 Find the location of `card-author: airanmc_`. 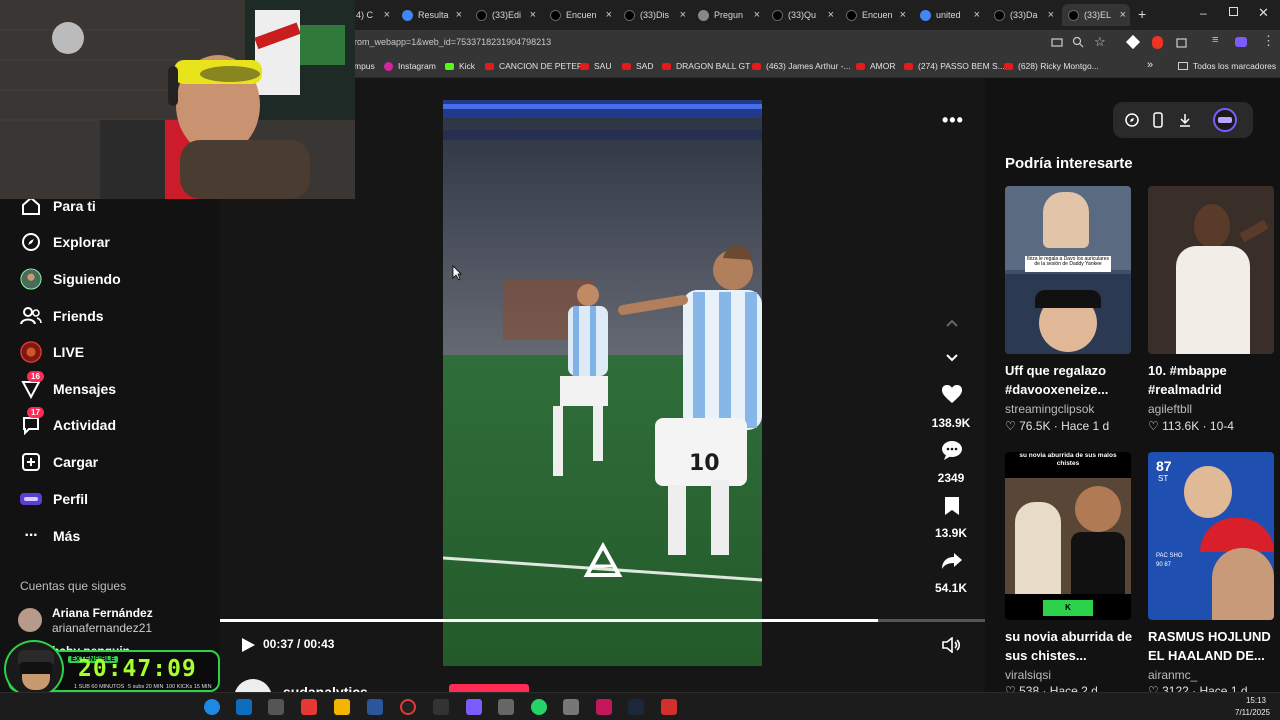

card-author: airanmc_ is located at coordinates (1172, 675).